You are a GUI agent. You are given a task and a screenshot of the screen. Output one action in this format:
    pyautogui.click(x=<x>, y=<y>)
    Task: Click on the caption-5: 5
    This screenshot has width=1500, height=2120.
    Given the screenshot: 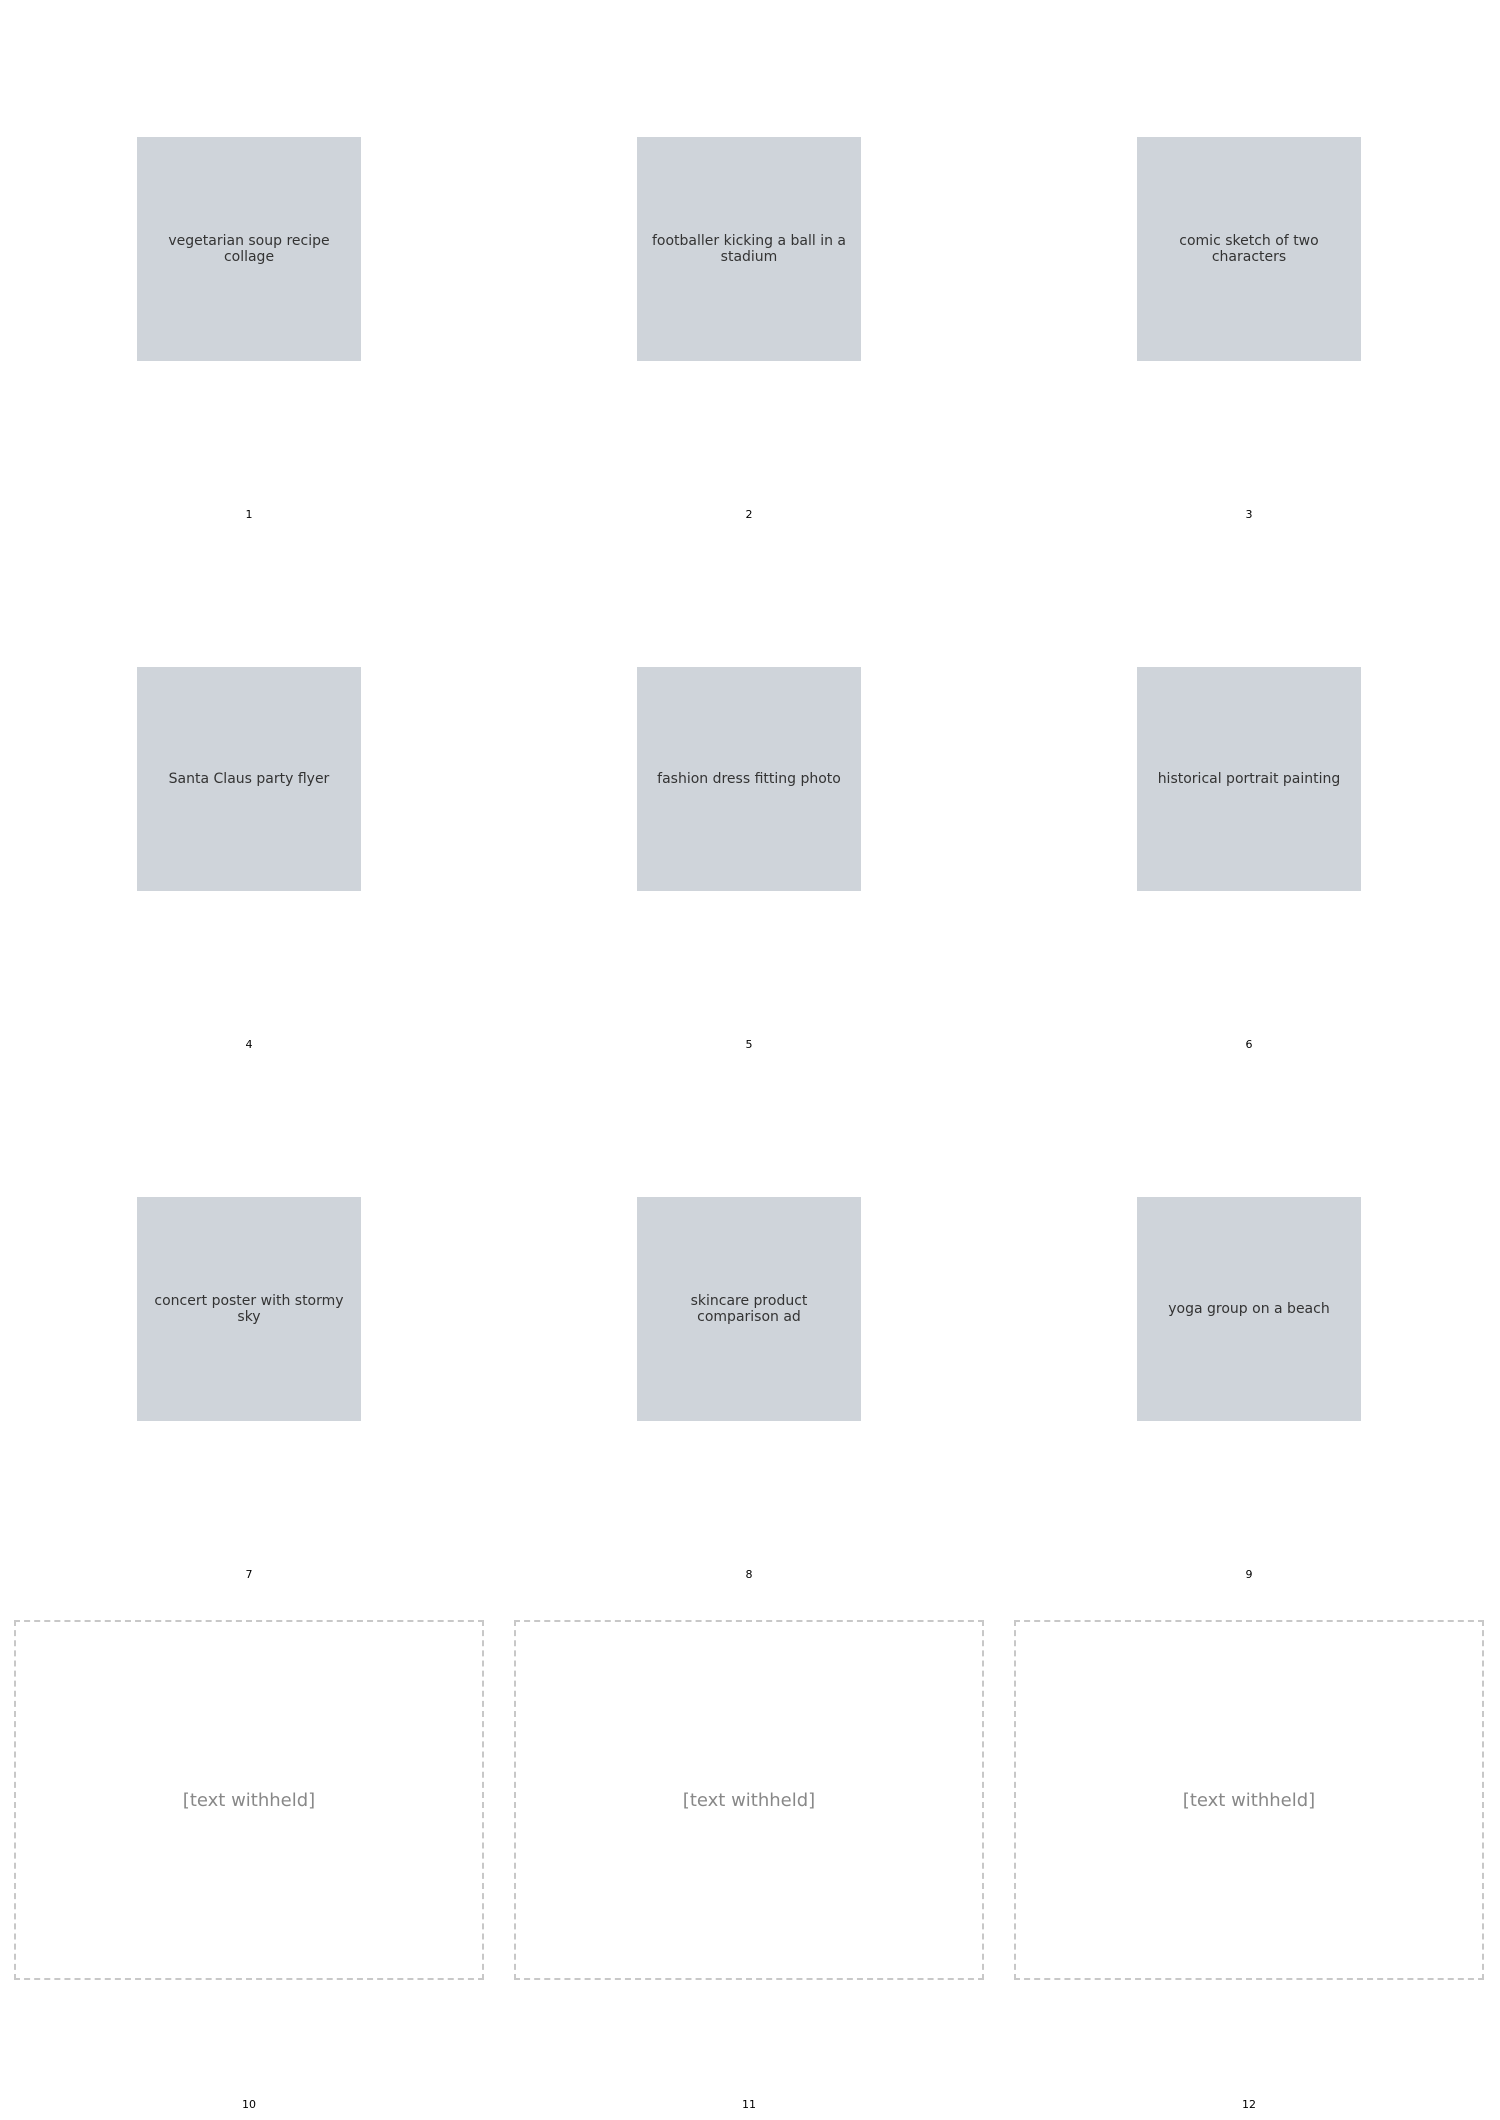 What is the action you would take?
    pyautogui.click(x=749, y=1044)
    